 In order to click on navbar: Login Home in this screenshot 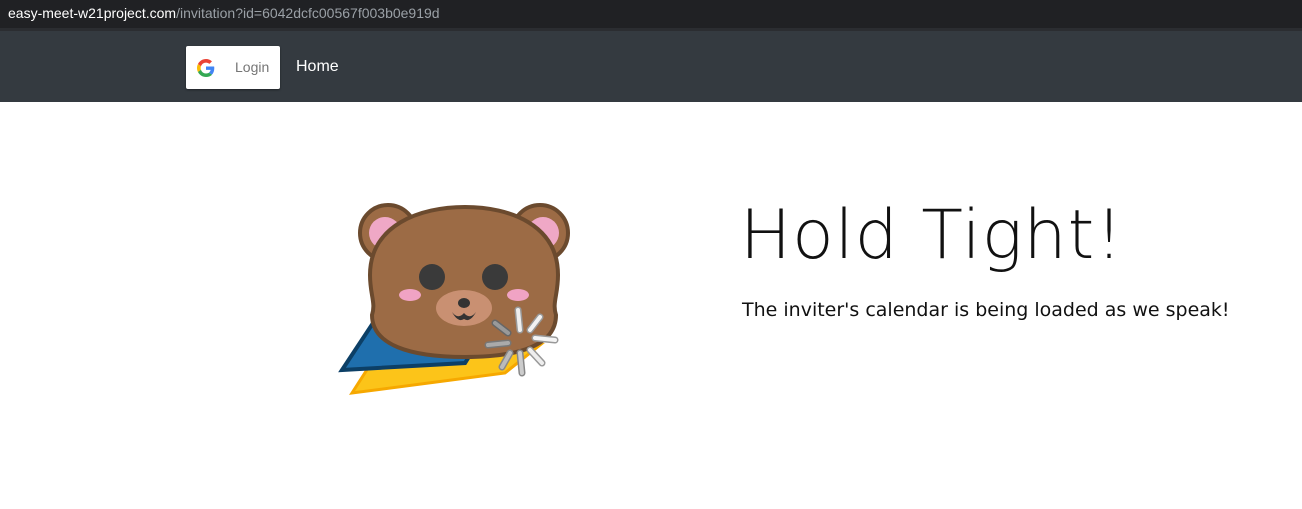, I will do `click(651, 66)`.